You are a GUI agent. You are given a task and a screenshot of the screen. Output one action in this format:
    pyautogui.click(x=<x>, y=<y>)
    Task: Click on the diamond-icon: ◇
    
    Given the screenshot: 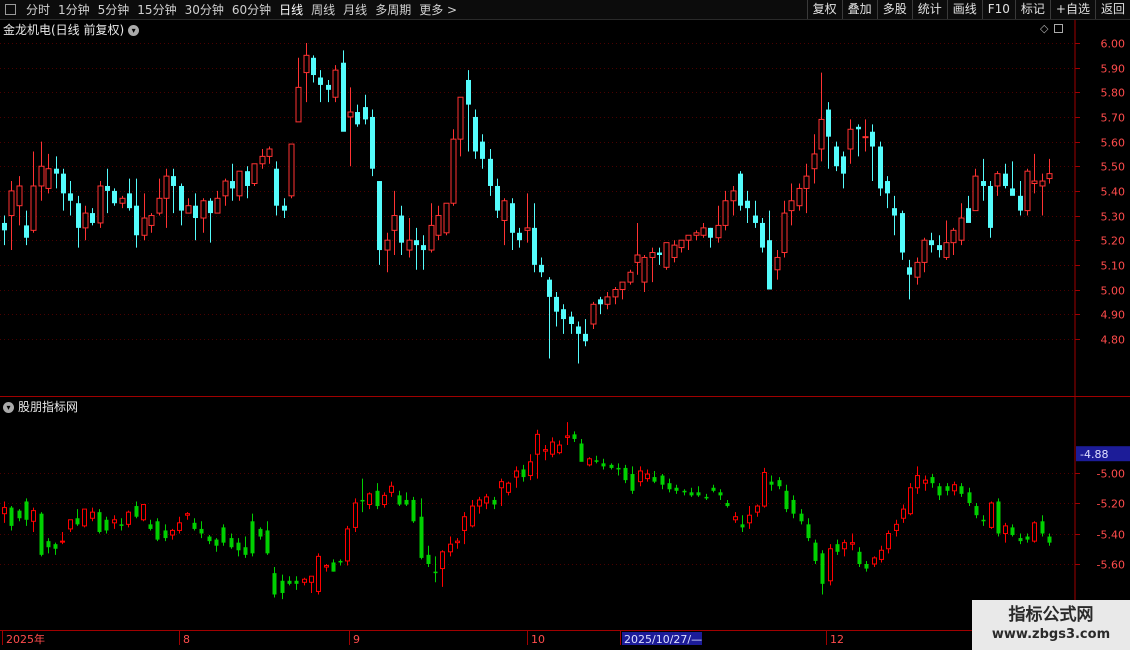 What is the action you would take?
    pyautogui.click(x=1044, y=28)
    